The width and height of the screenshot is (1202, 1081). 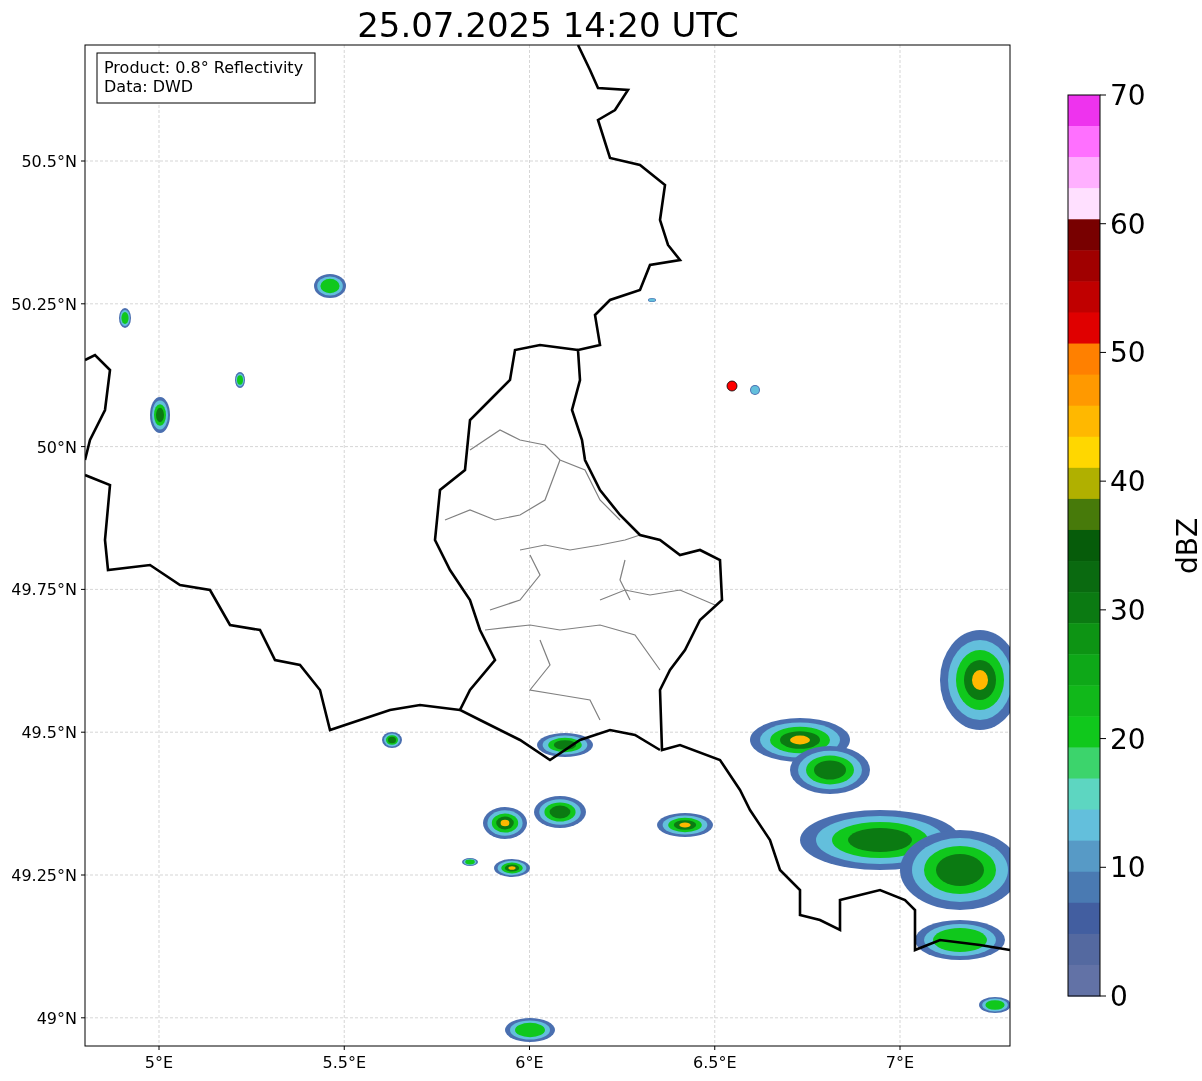 What do you see at coordinates (1128, 482) in the screenshot?
I see `colorbar-tick-label: 40` at bounding box center [1128, 482].